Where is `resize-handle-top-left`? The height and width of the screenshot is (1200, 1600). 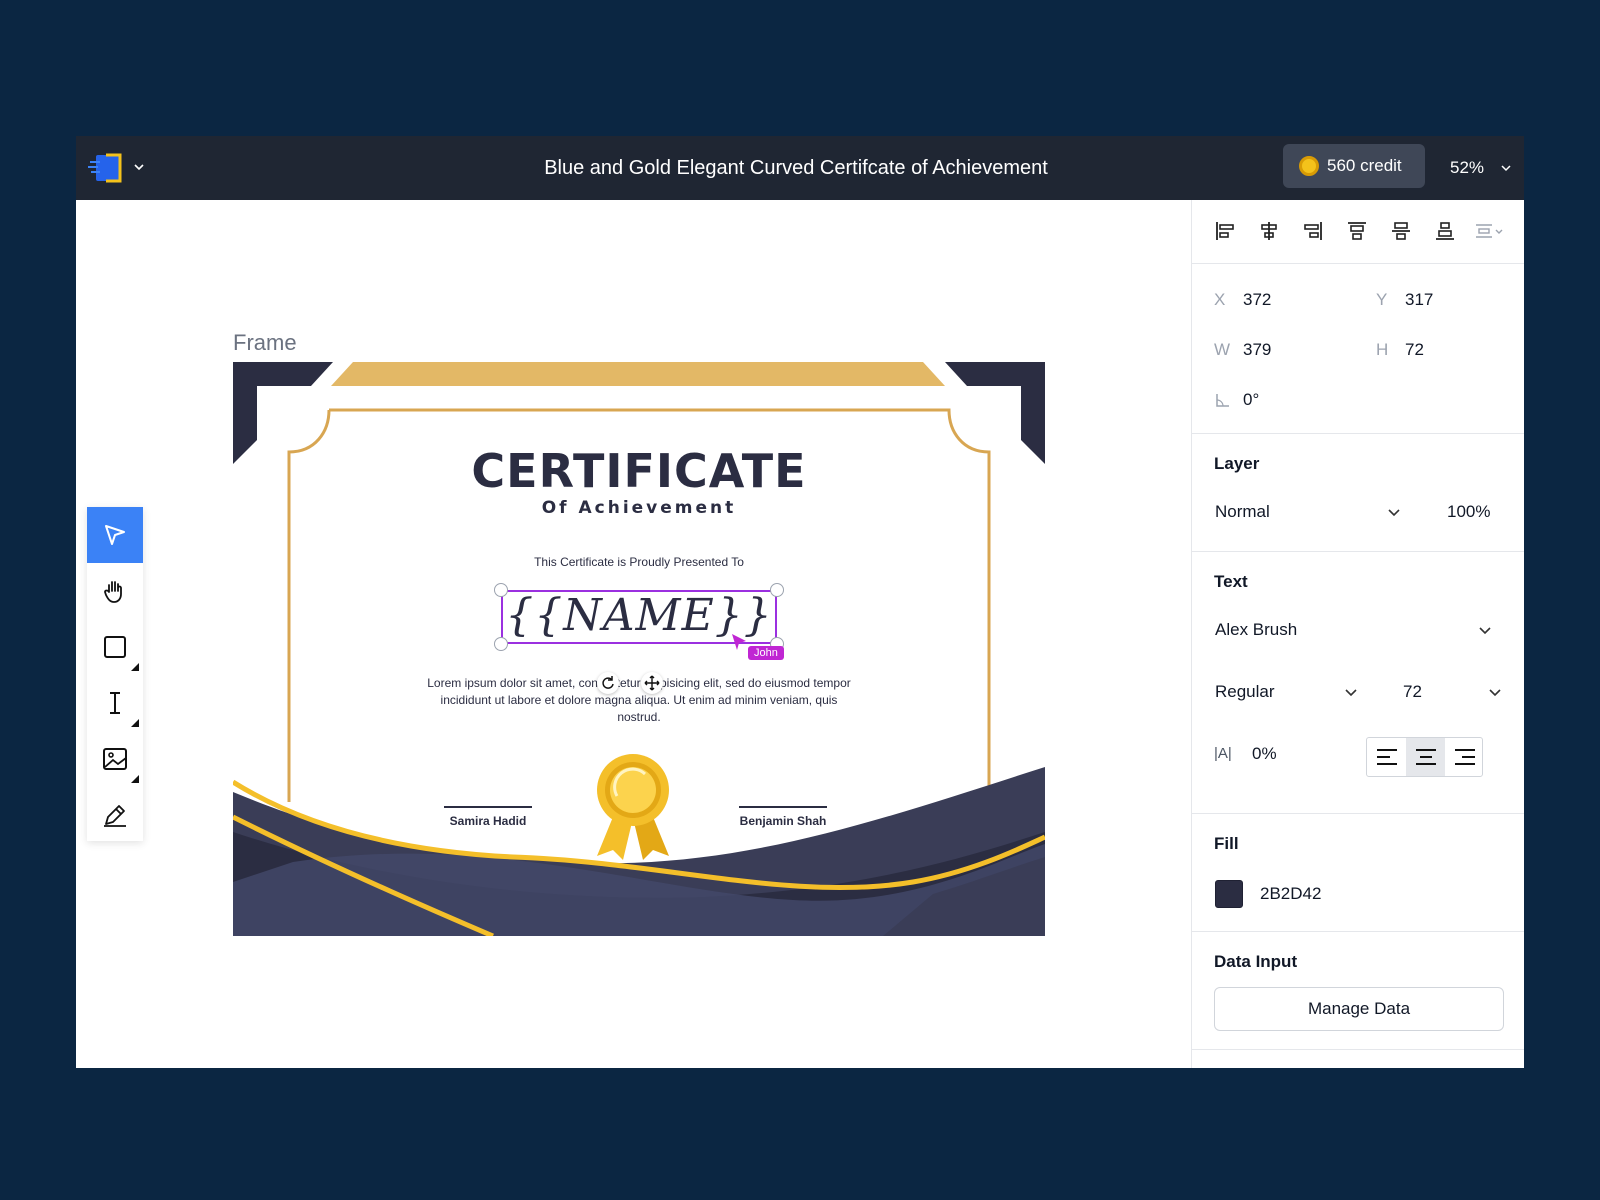
resize-handle-top-left is located at coordinates (501, 590).